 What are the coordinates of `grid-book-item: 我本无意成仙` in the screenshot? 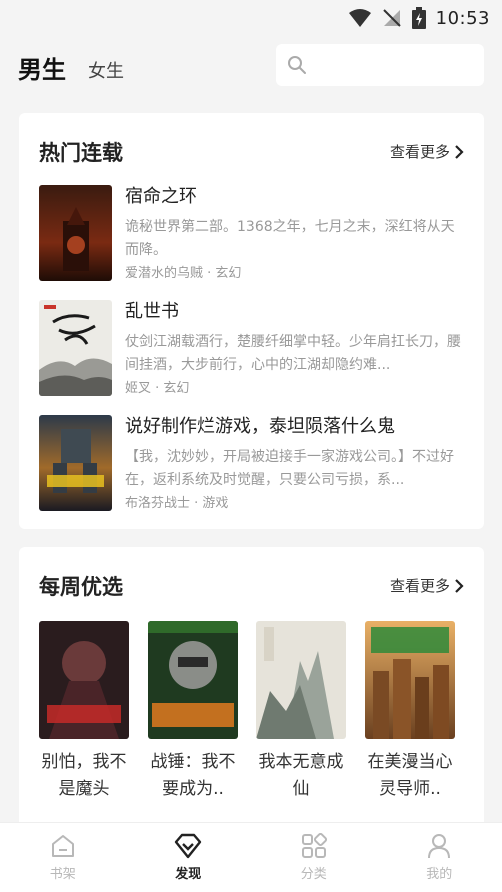 It's located at (301, 712).